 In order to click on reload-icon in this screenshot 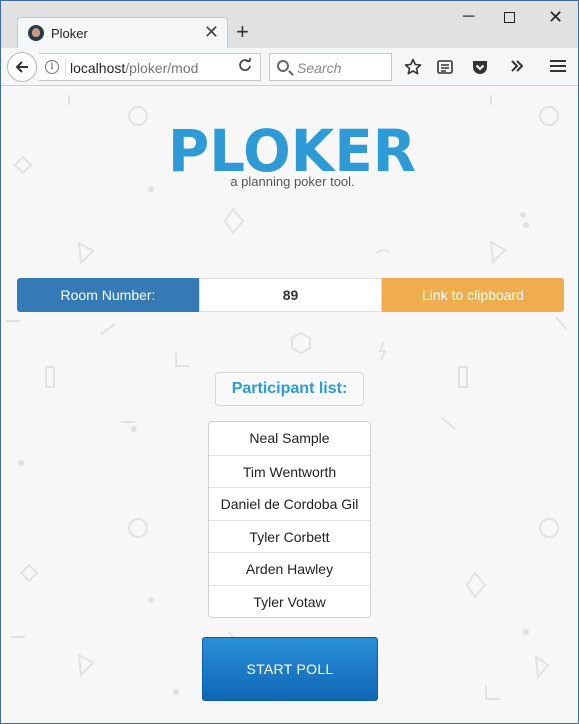, I will do `click(245, 67)`.